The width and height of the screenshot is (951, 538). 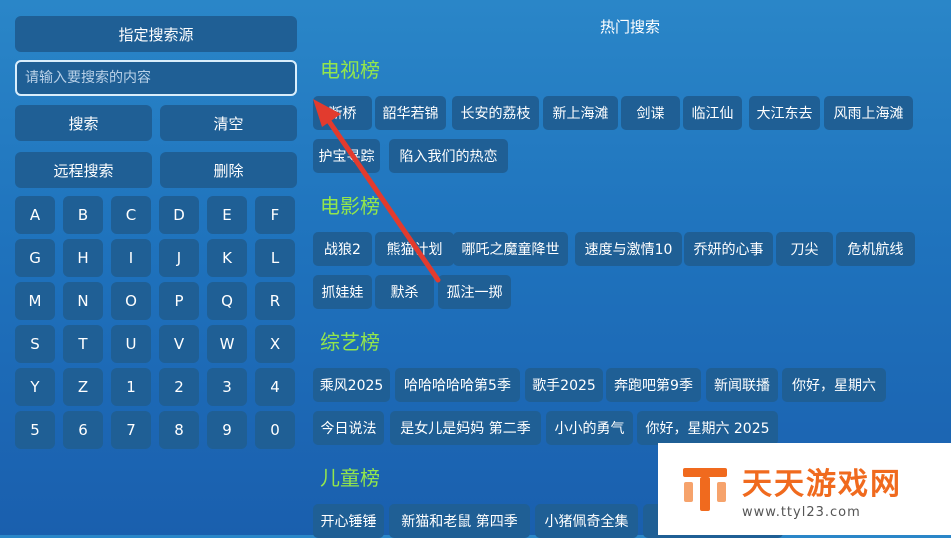 What do you see at coordinates (227, 430) in the screenshot?
I see `key-9: 9` at bounding box center [227, 430].